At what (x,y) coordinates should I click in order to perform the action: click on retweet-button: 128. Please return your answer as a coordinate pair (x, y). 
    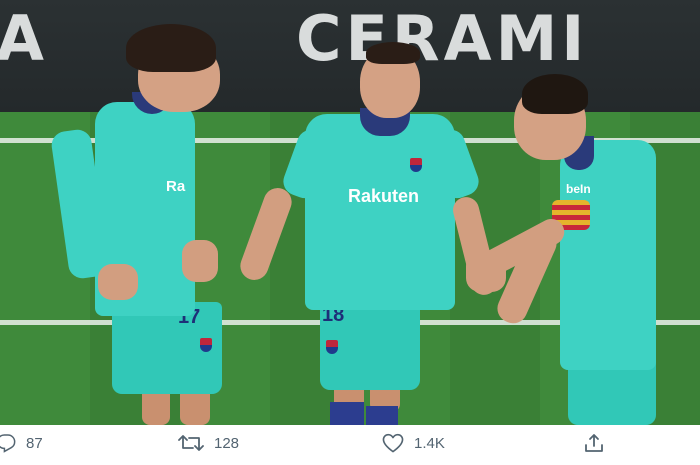
    Looking at the image, I should click on (208, 443).